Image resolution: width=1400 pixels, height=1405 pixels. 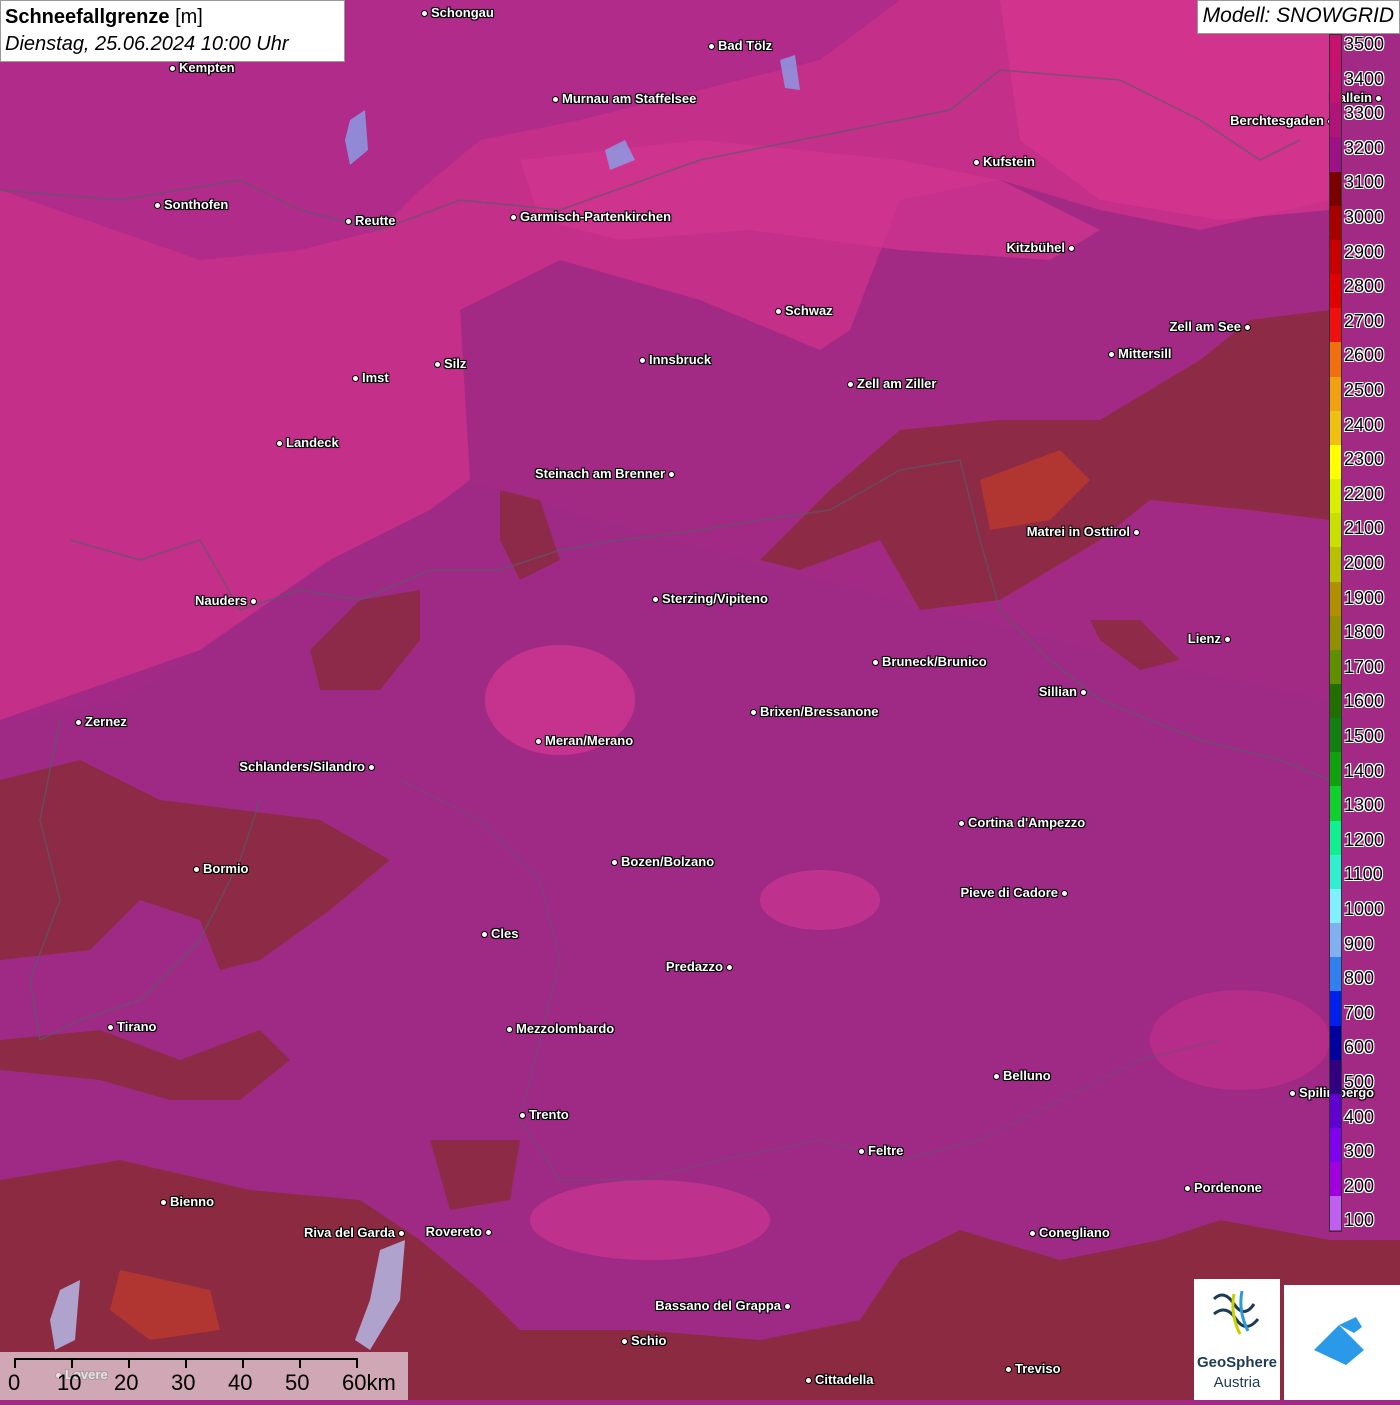 I want to click on city-label: Trento, so click(x=549, y=1114).